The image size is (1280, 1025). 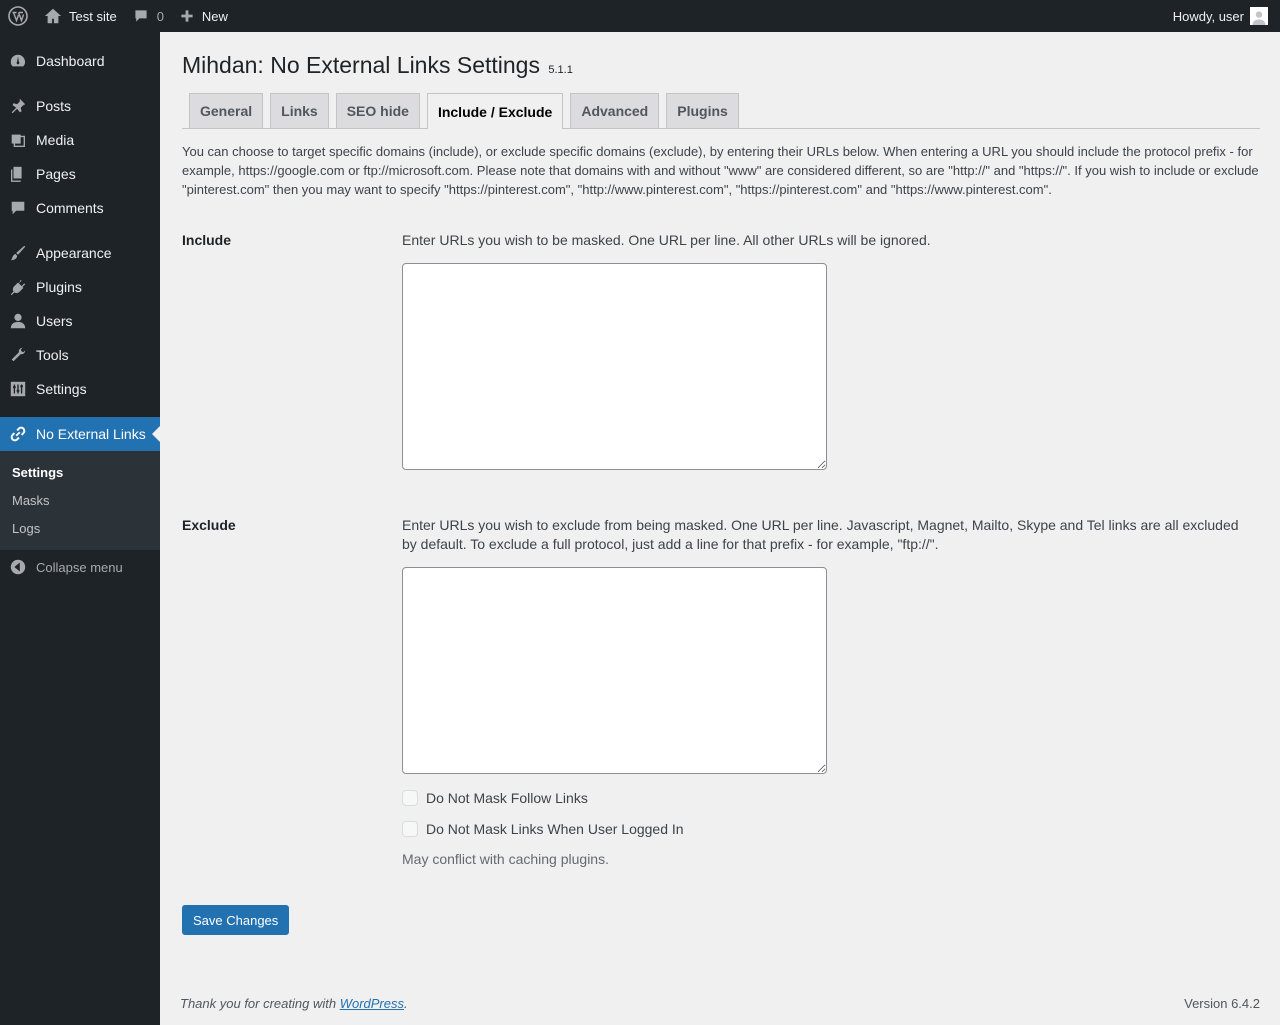 What do you see at coordinates (17, 60) in the screenshot?
I see `dashboard-icon` at bounding box center [17, 60].